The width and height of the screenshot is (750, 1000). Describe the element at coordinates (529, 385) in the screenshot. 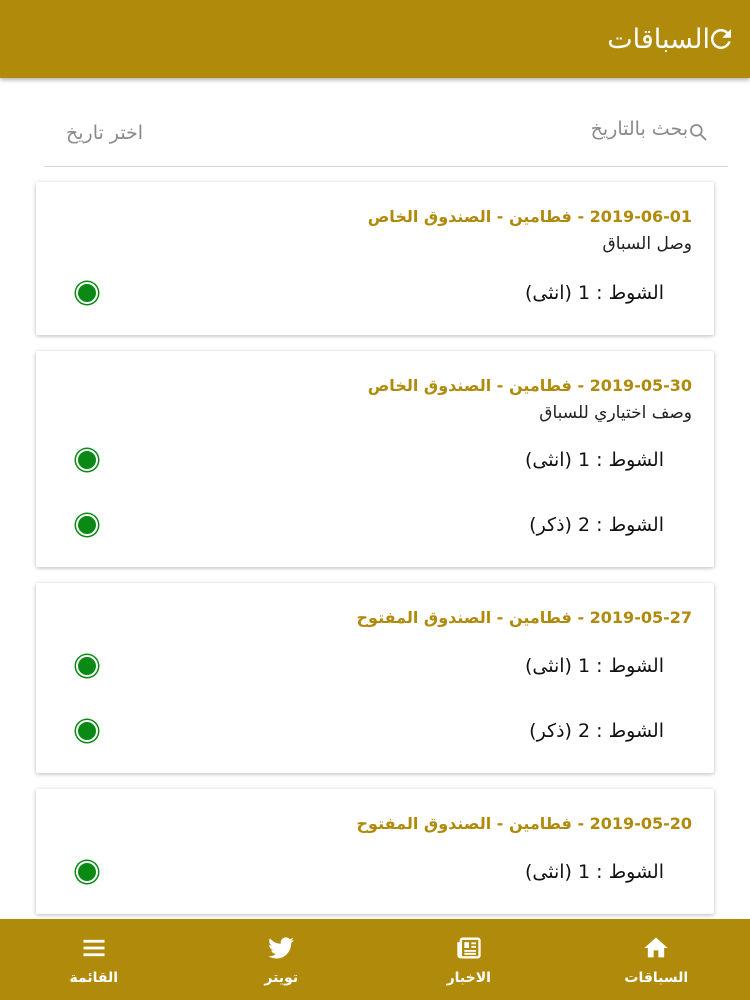

I see `race-title: 2019-05-30 - فطامين - الصندوق الخاص` at that location.